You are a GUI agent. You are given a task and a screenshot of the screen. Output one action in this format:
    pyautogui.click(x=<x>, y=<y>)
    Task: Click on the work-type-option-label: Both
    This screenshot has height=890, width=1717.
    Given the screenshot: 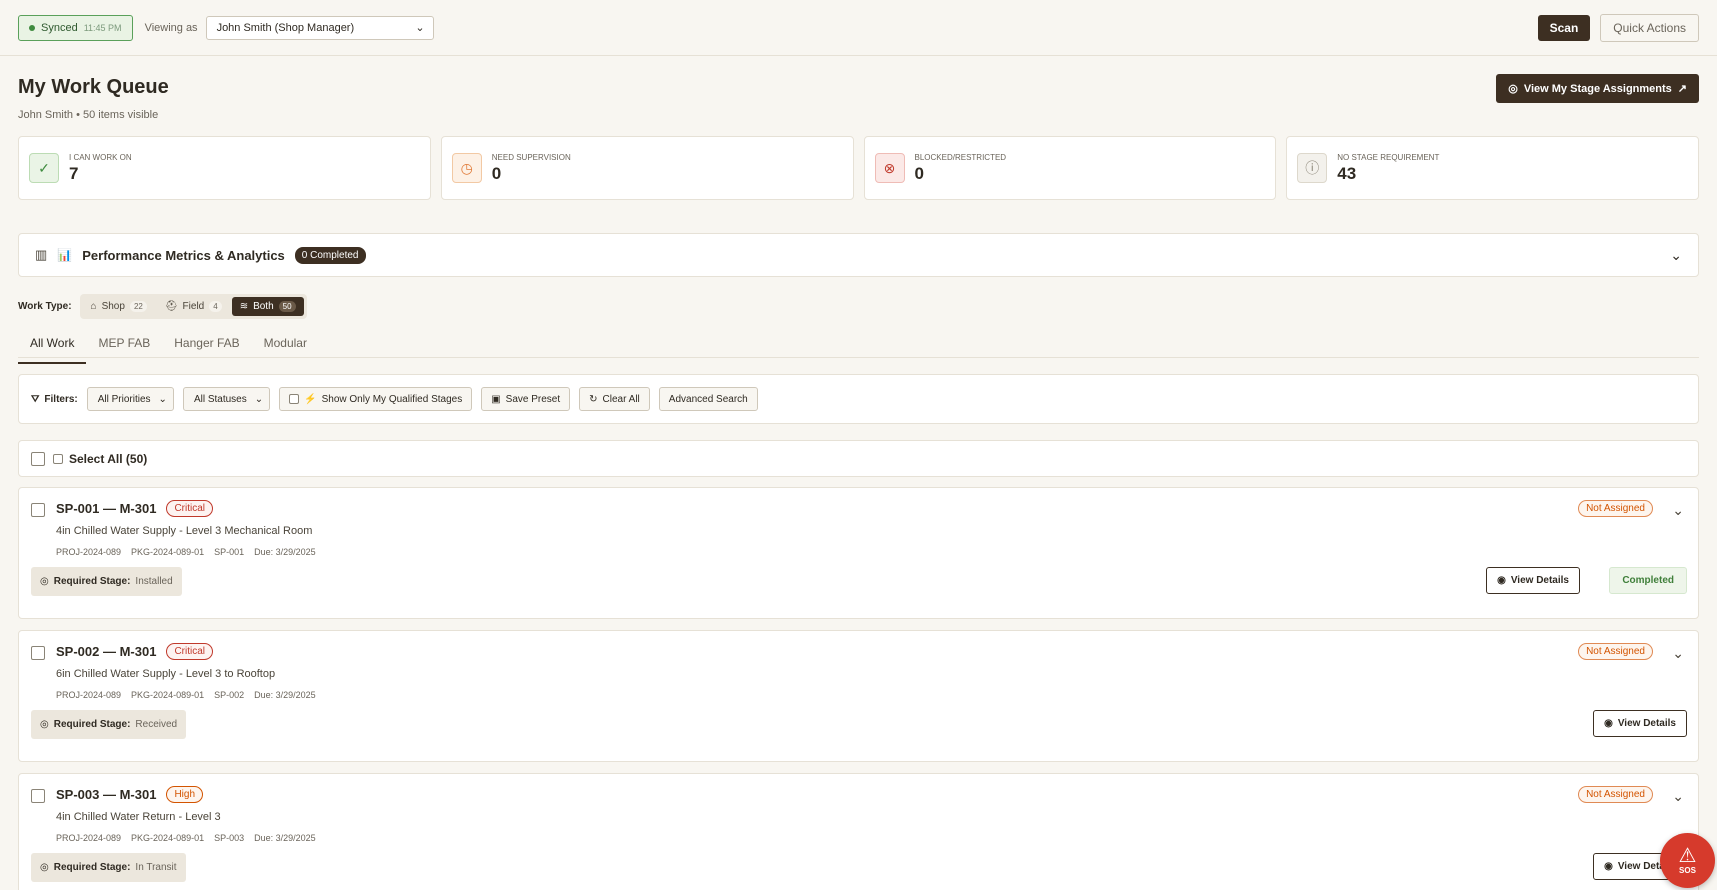 What is the action you would take?
    pyautogui.click(x=263, y=306)
    